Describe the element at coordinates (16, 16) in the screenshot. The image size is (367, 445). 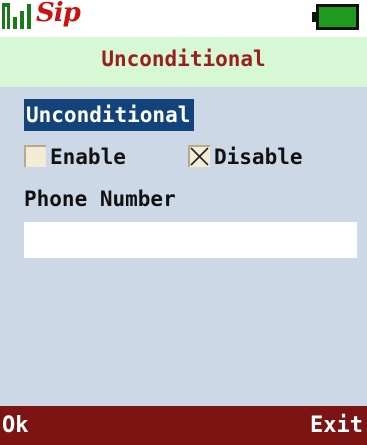
I see `signal-strength-icon` at that location.